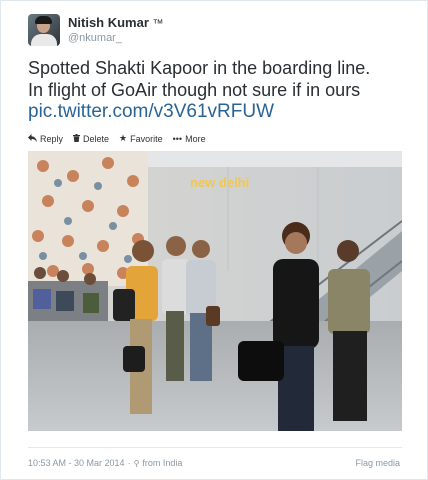 Image resolution: width=428 pixels, height=480 pixels. I want to click on tweet-footer: 10:53 AM - 30 Mar 2014 · ⚲ from India, so click(105, 463).